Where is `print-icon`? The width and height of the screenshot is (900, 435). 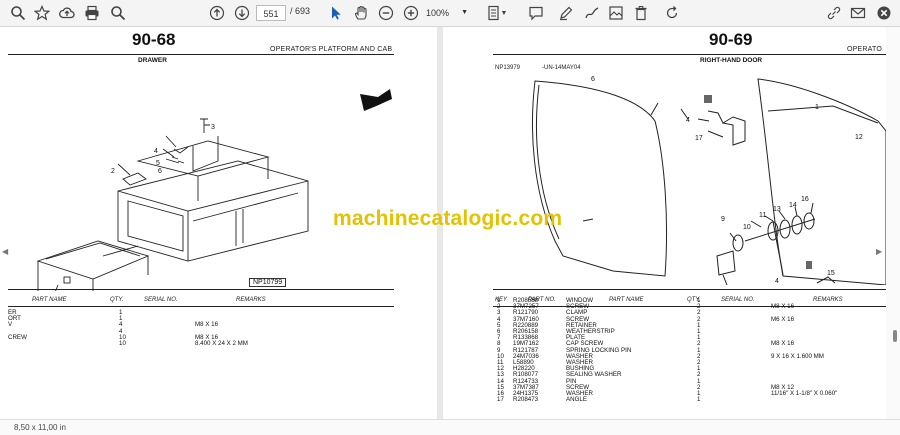 print-icon is located at coordinates (92, 13).